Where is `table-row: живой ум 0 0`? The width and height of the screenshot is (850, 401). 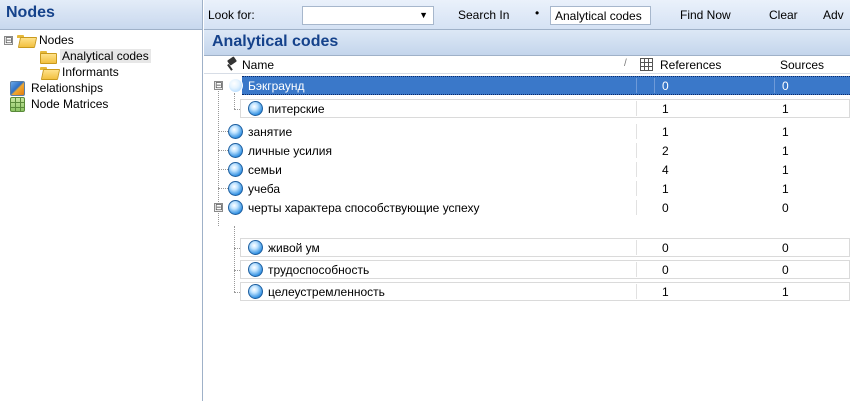 table-row: живой ум 0 0 is located at coordinates (527, 247).